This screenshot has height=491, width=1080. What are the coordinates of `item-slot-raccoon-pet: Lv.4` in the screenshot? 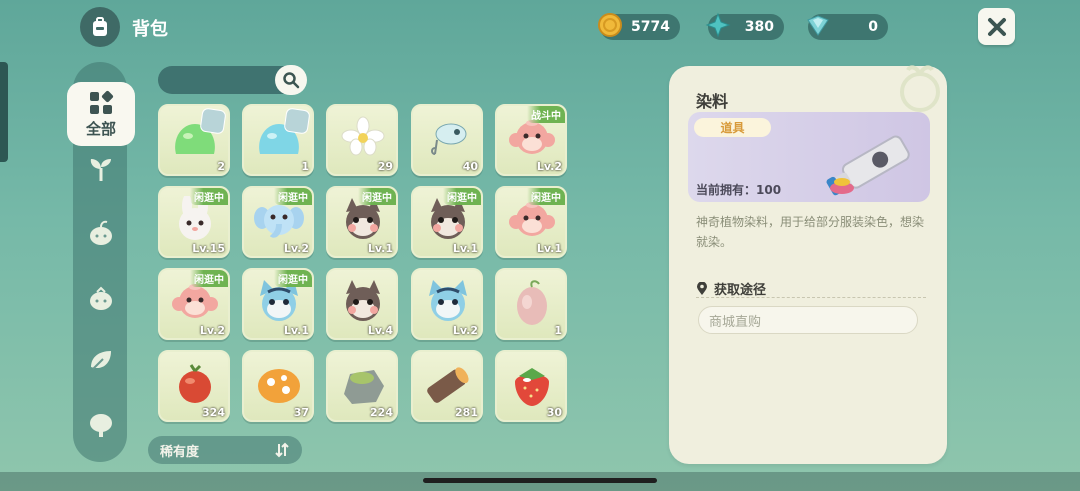 It's located at (362, 304).